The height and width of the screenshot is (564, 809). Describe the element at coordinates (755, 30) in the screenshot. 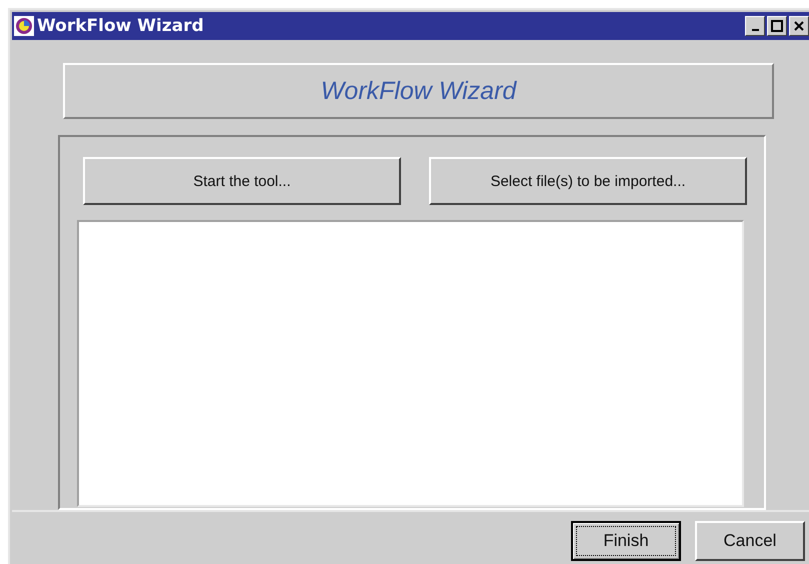

I see `minimize-icon` at that location.